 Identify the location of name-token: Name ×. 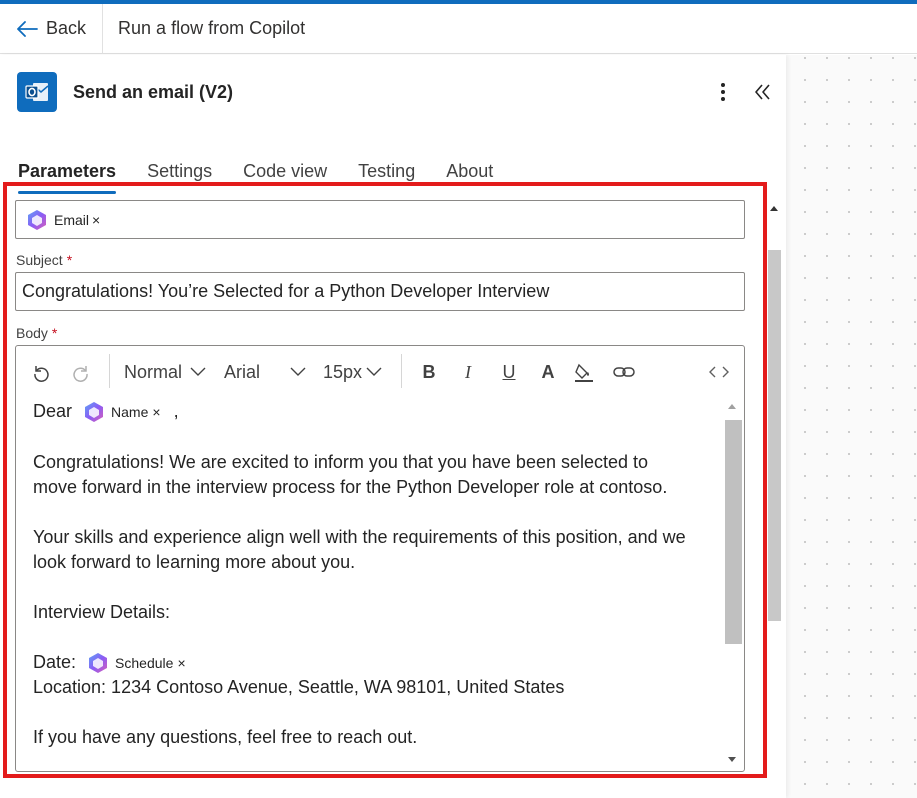
(122, 412).